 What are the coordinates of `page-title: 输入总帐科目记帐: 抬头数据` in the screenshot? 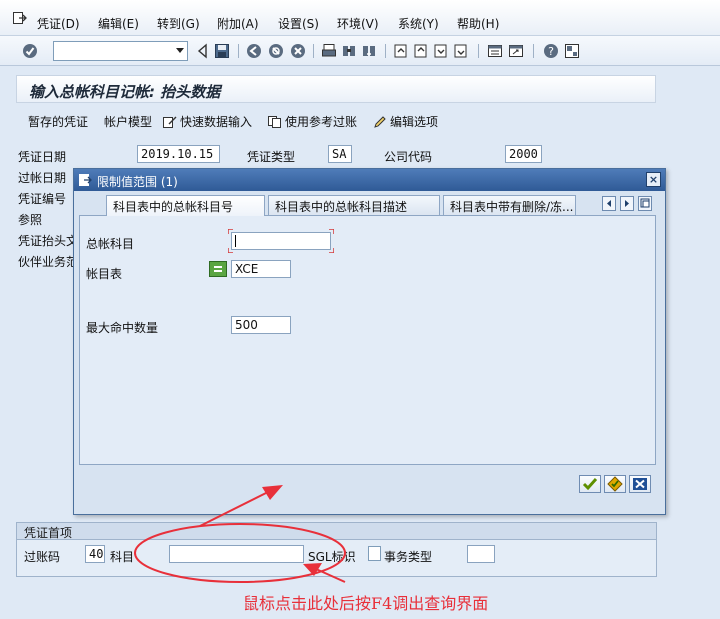 It's located at (125, 92).